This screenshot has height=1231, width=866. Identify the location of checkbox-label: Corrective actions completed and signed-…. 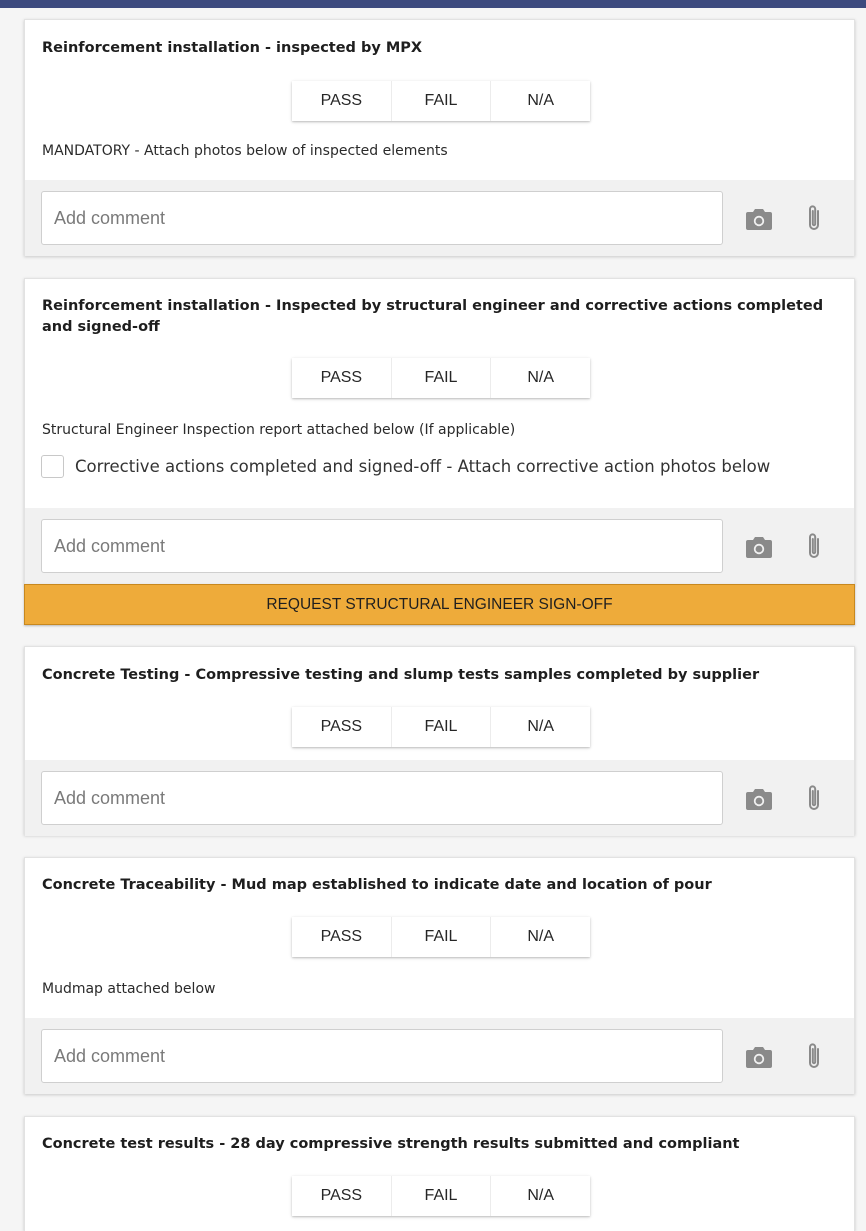
(423, 466).